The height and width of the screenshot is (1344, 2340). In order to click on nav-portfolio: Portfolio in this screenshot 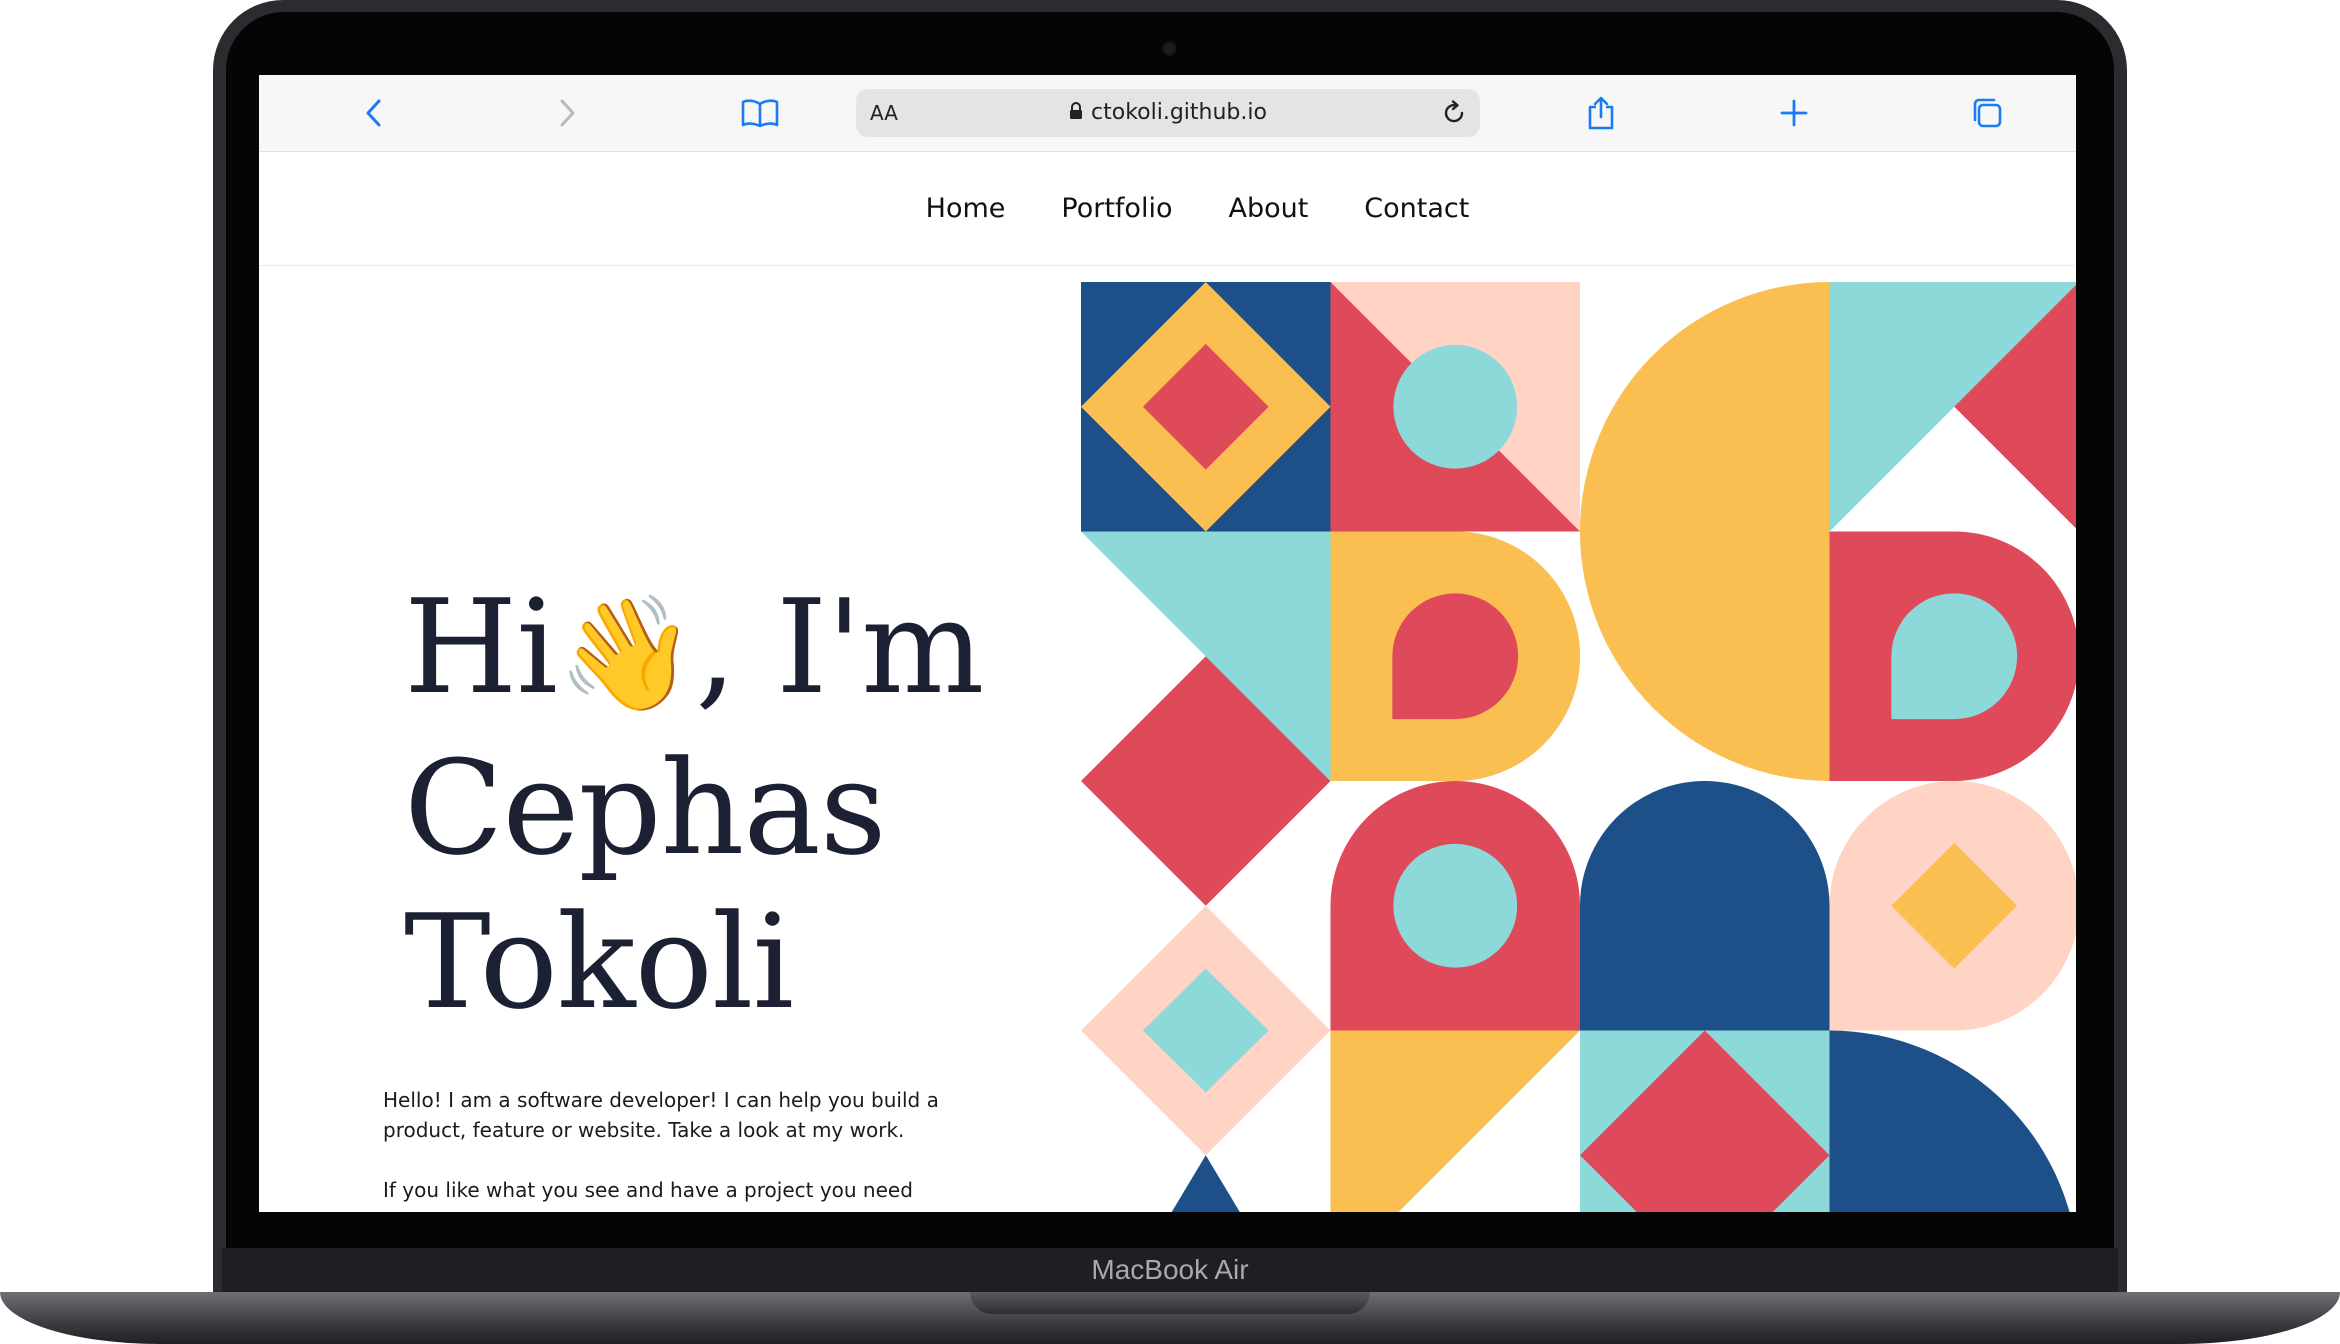, I will do `click(1116, 208)`.